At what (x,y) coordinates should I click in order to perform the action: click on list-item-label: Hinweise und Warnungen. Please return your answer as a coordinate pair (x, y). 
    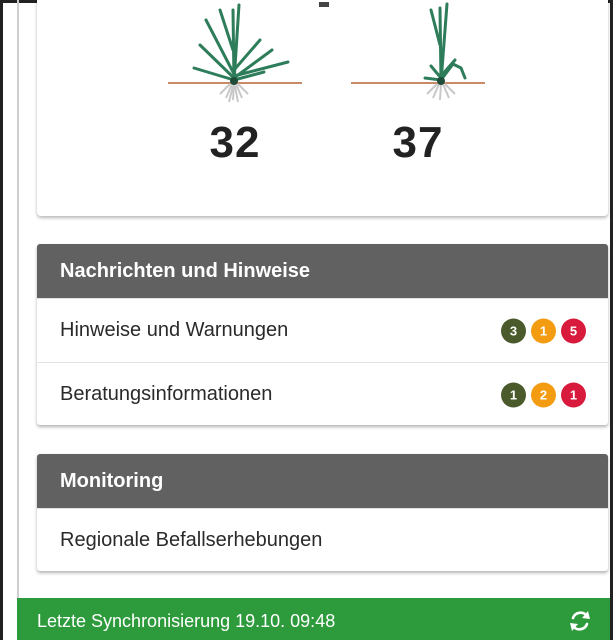
    Looking at the image, I should click on (174, 330).